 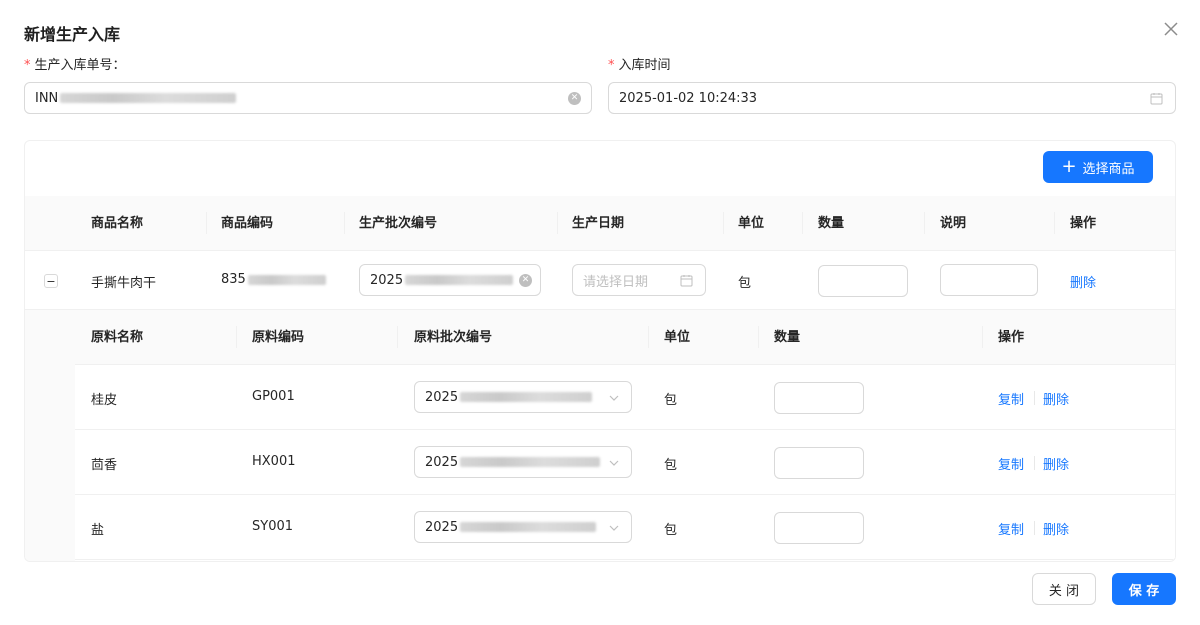 What do you see at coordinates (1171, 29) in the screenshot?
I see `close-icon` at bounding box center [1171, 29].